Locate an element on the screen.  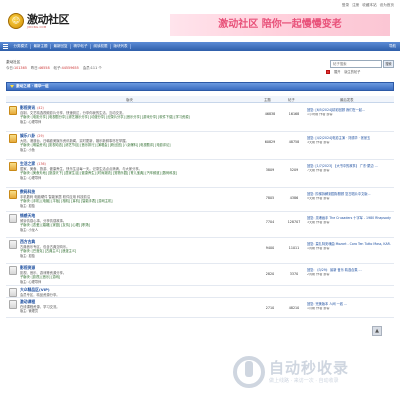
nav-item: 阅读权限 is located at coordinates (101, 46).